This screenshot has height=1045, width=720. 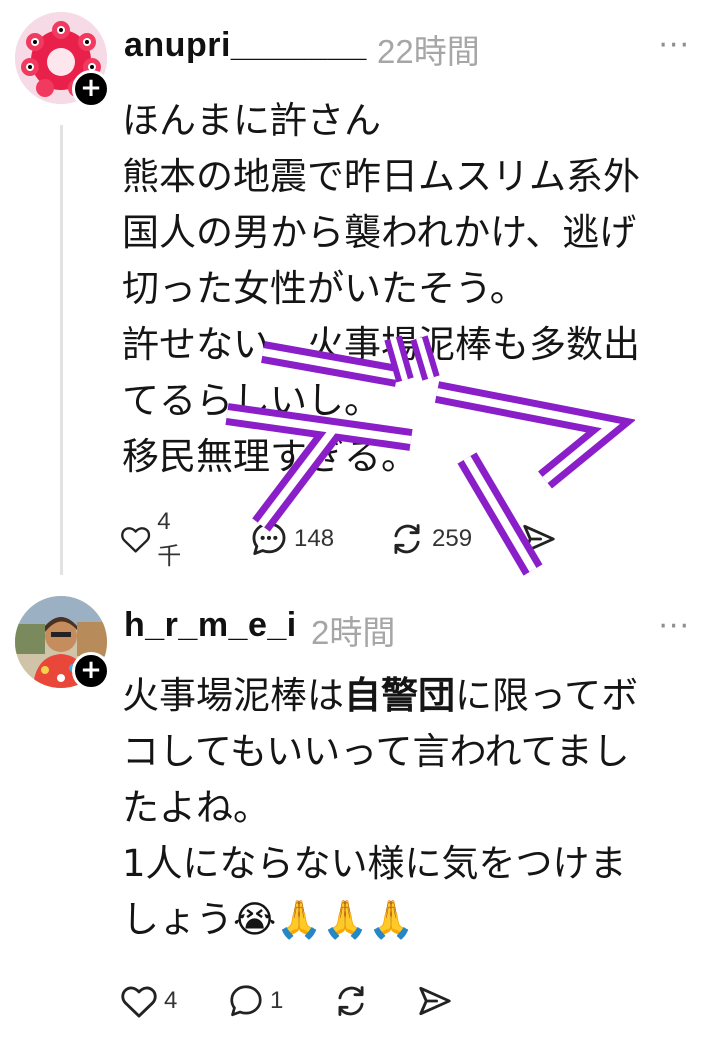 What do you see at coordinates (399, 695) in the screenshot?
I see `bold-term: 自警団` at bounding box center [399, 695].